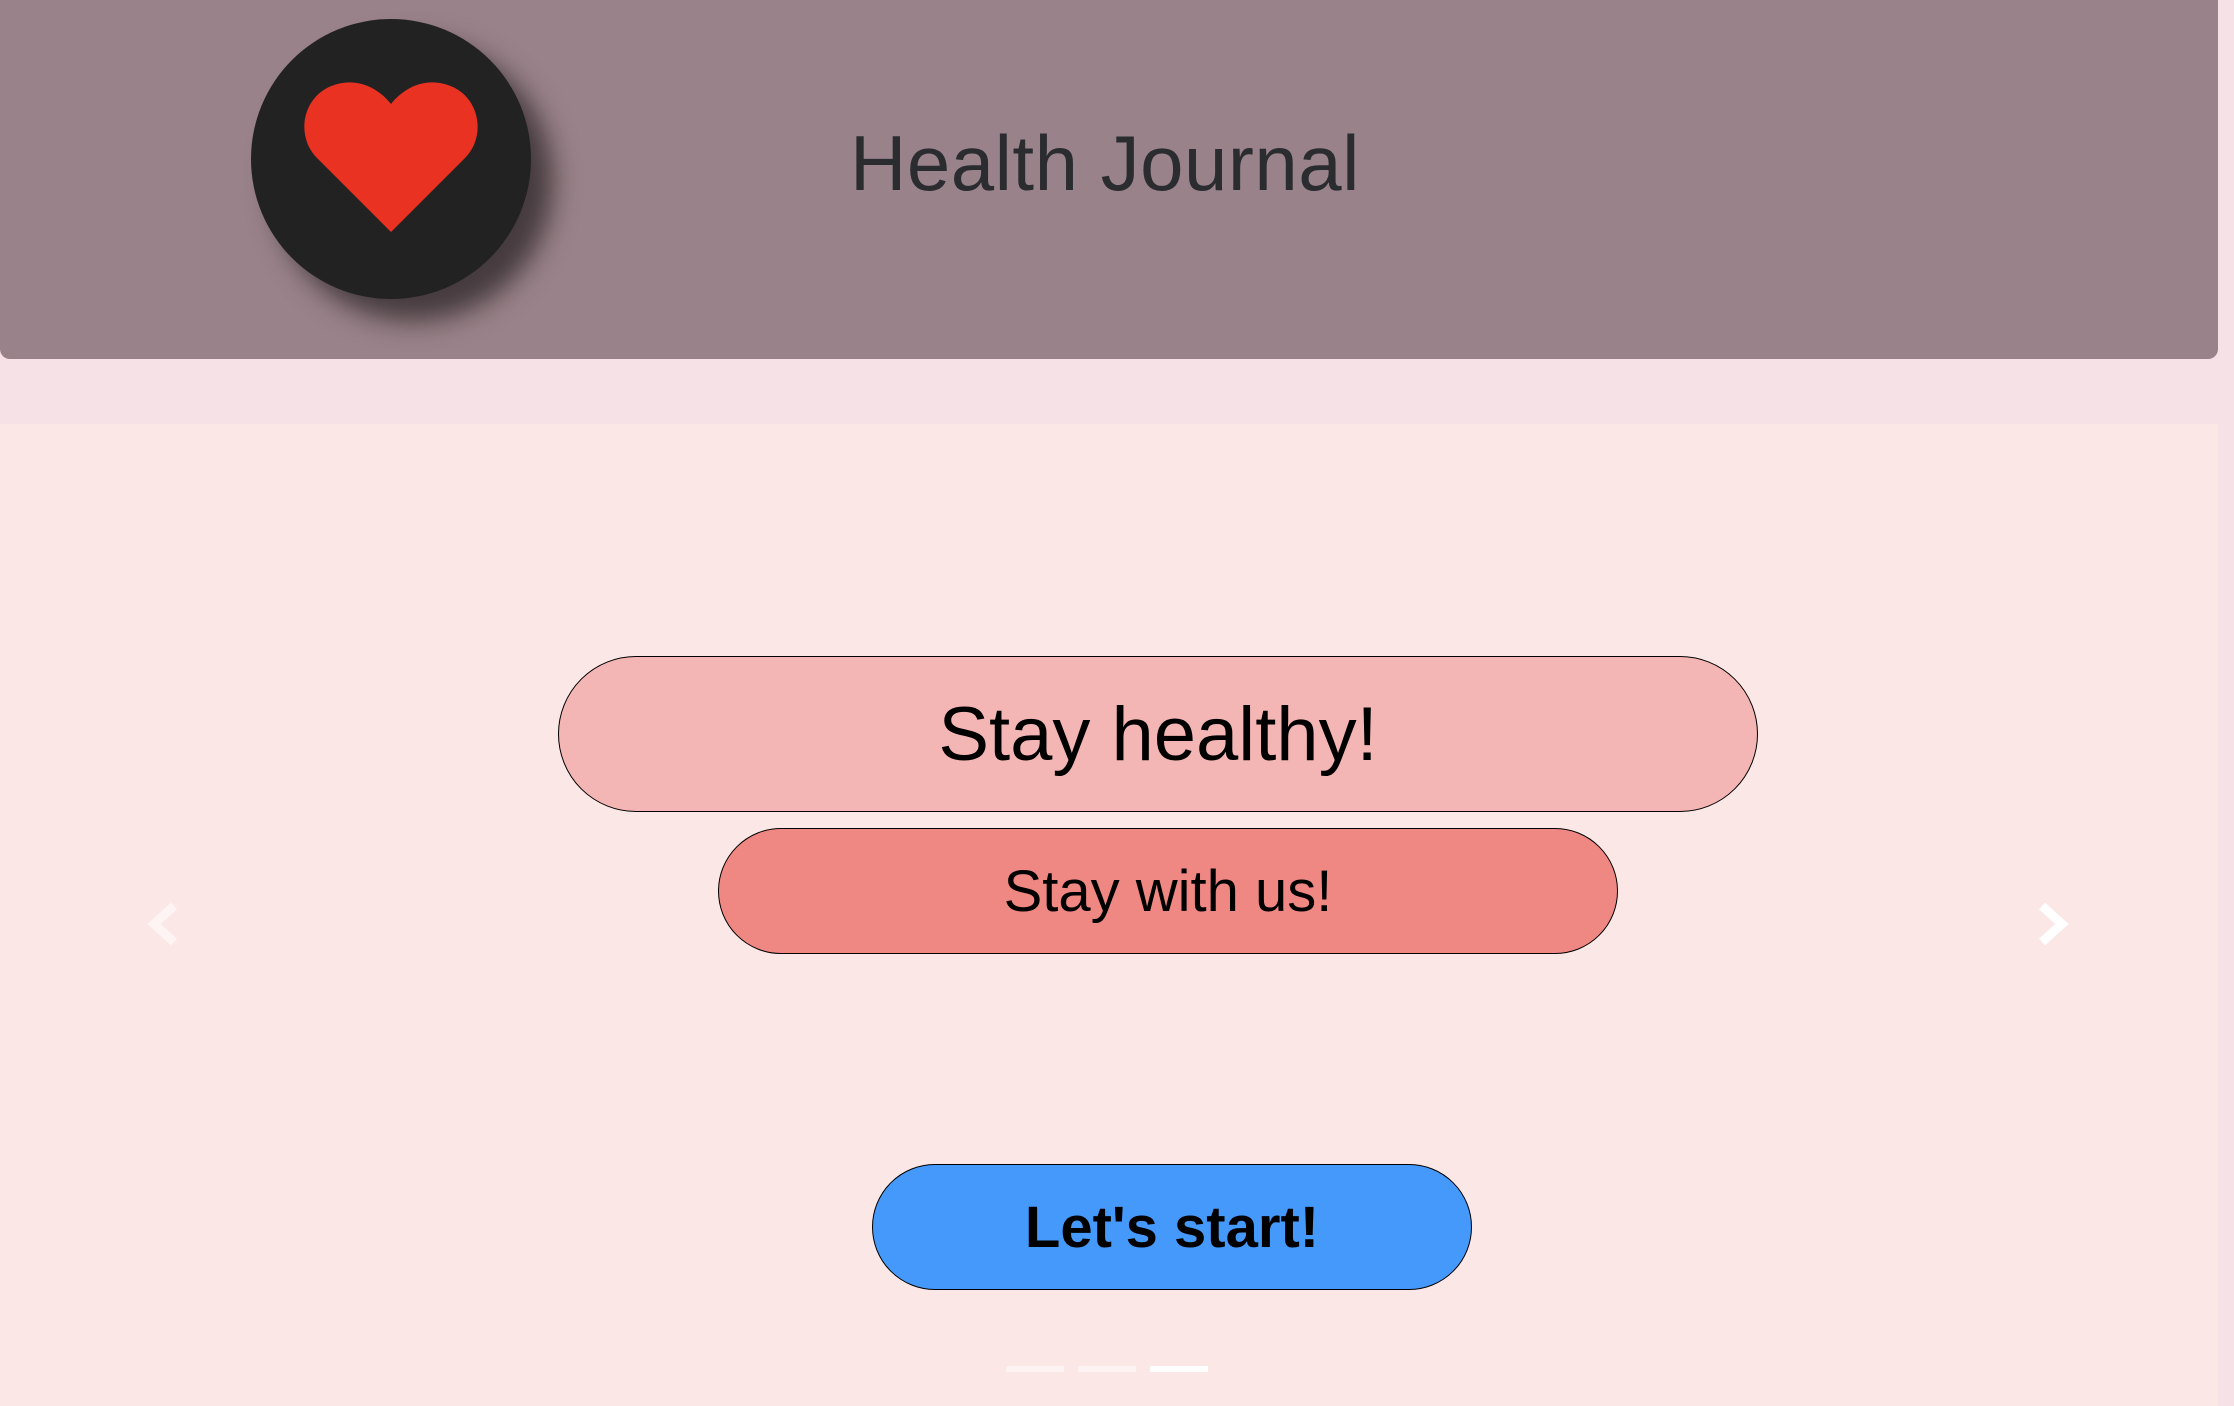 The height and width of the screenshot is (1406, 2234). I want to click on carousel-indicators, so click(1107, 1369).